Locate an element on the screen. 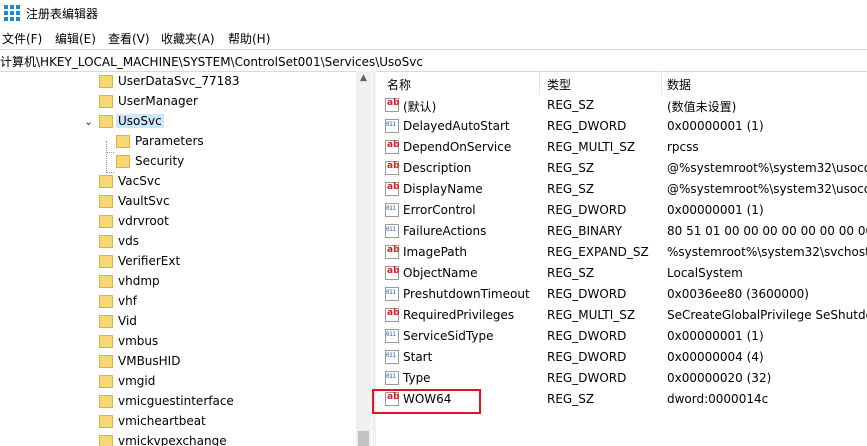 Image resolution: width=867 pixels, height=446 pixels. tree-scrollbar: ▲ is located at coordinates (363, 258).